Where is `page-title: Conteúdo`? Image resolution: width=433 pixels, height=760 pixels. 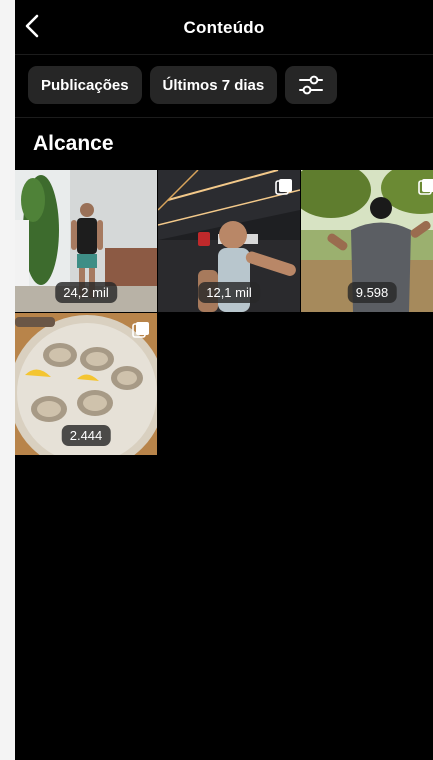 page-title: Conteúdo is located at coordinates (224, 27).